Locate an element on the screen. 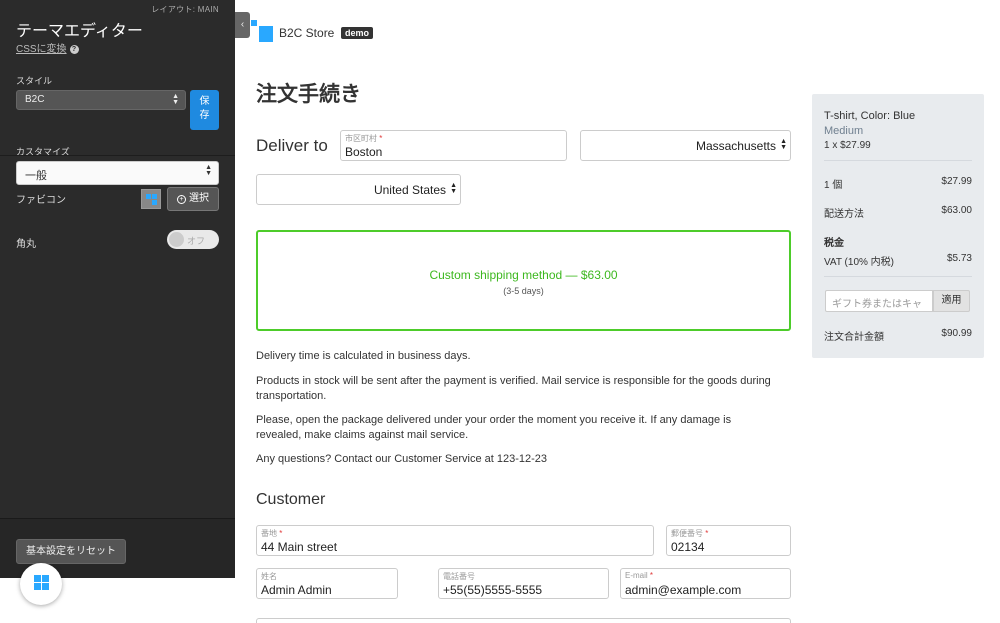 This screenshot has width=1000, height=623. name-field-label: 姓名 is located at coordinates (269, 576).